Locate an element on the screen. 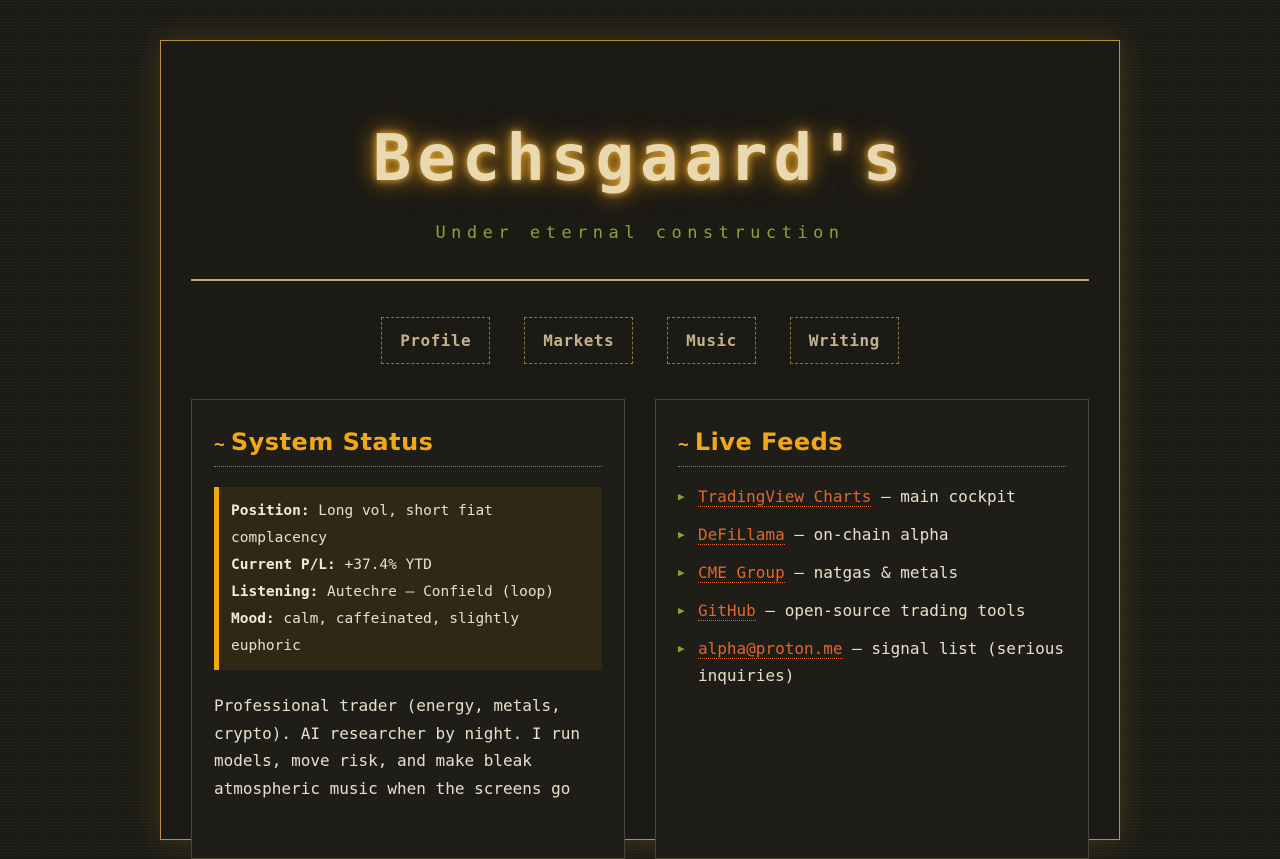  nav-music-button: Music is located at coordinates (711, 340).